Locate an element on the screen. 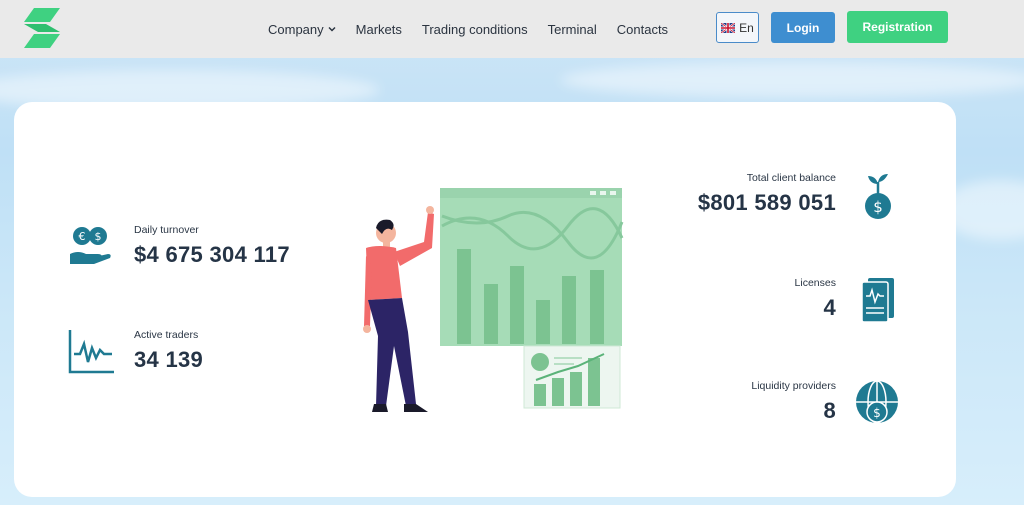 The height and width of the screenshot is (505, 1024). licenses-label: Licenses is located at coordinates (815, 283).